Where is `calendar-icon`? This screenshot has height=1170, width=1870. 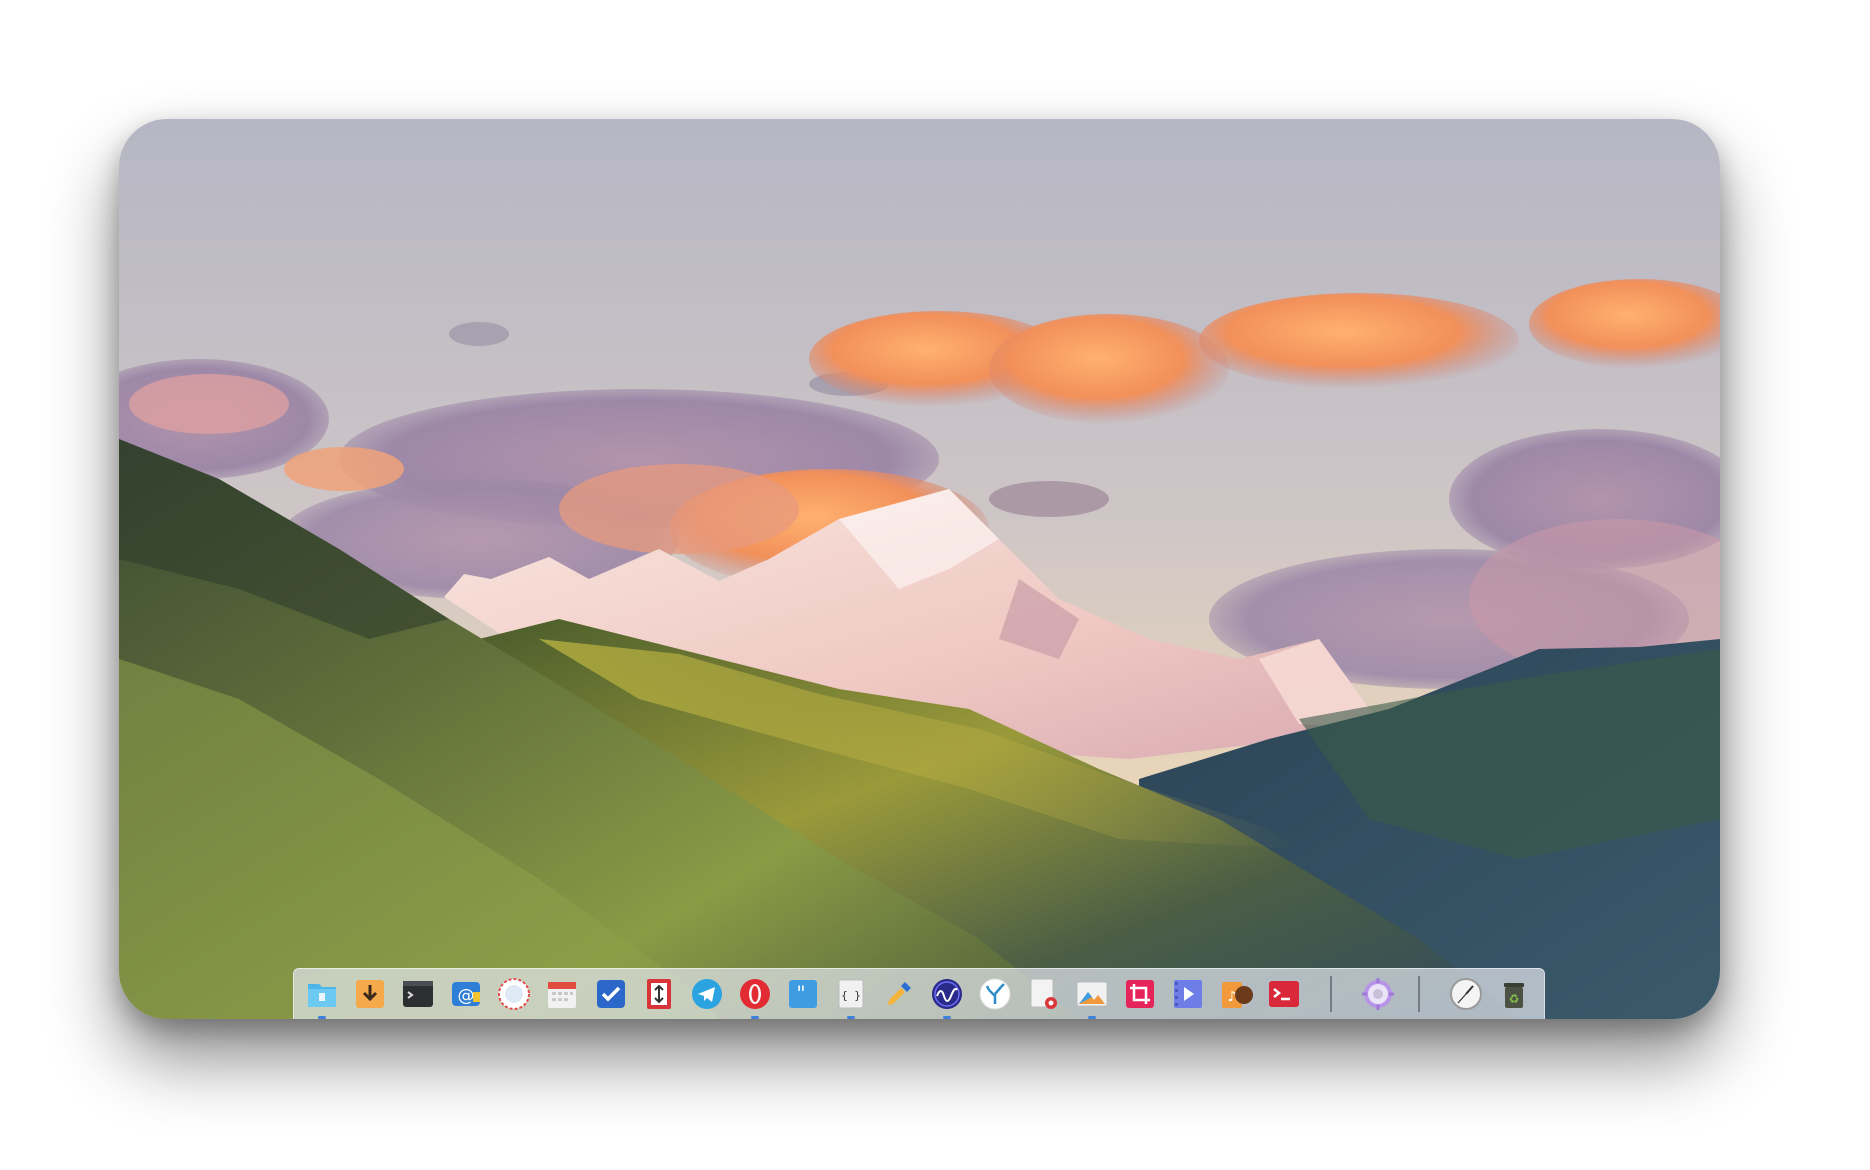 calendar-icon is located at coordinates (562, 994).